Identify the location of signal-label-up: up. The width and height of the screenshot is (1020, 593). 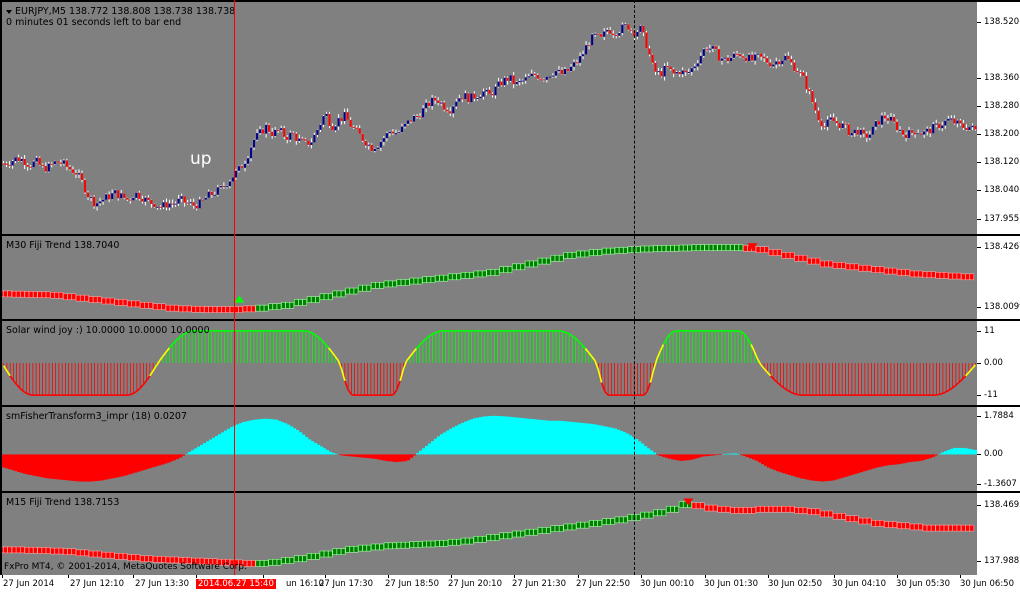
(201, 159).